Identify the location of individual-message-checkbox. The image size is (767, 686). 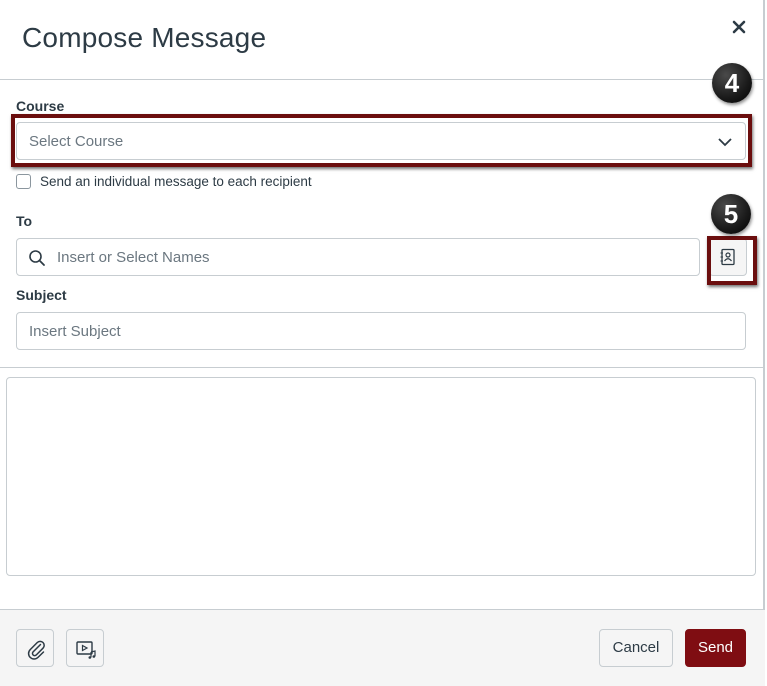
(23, 181).